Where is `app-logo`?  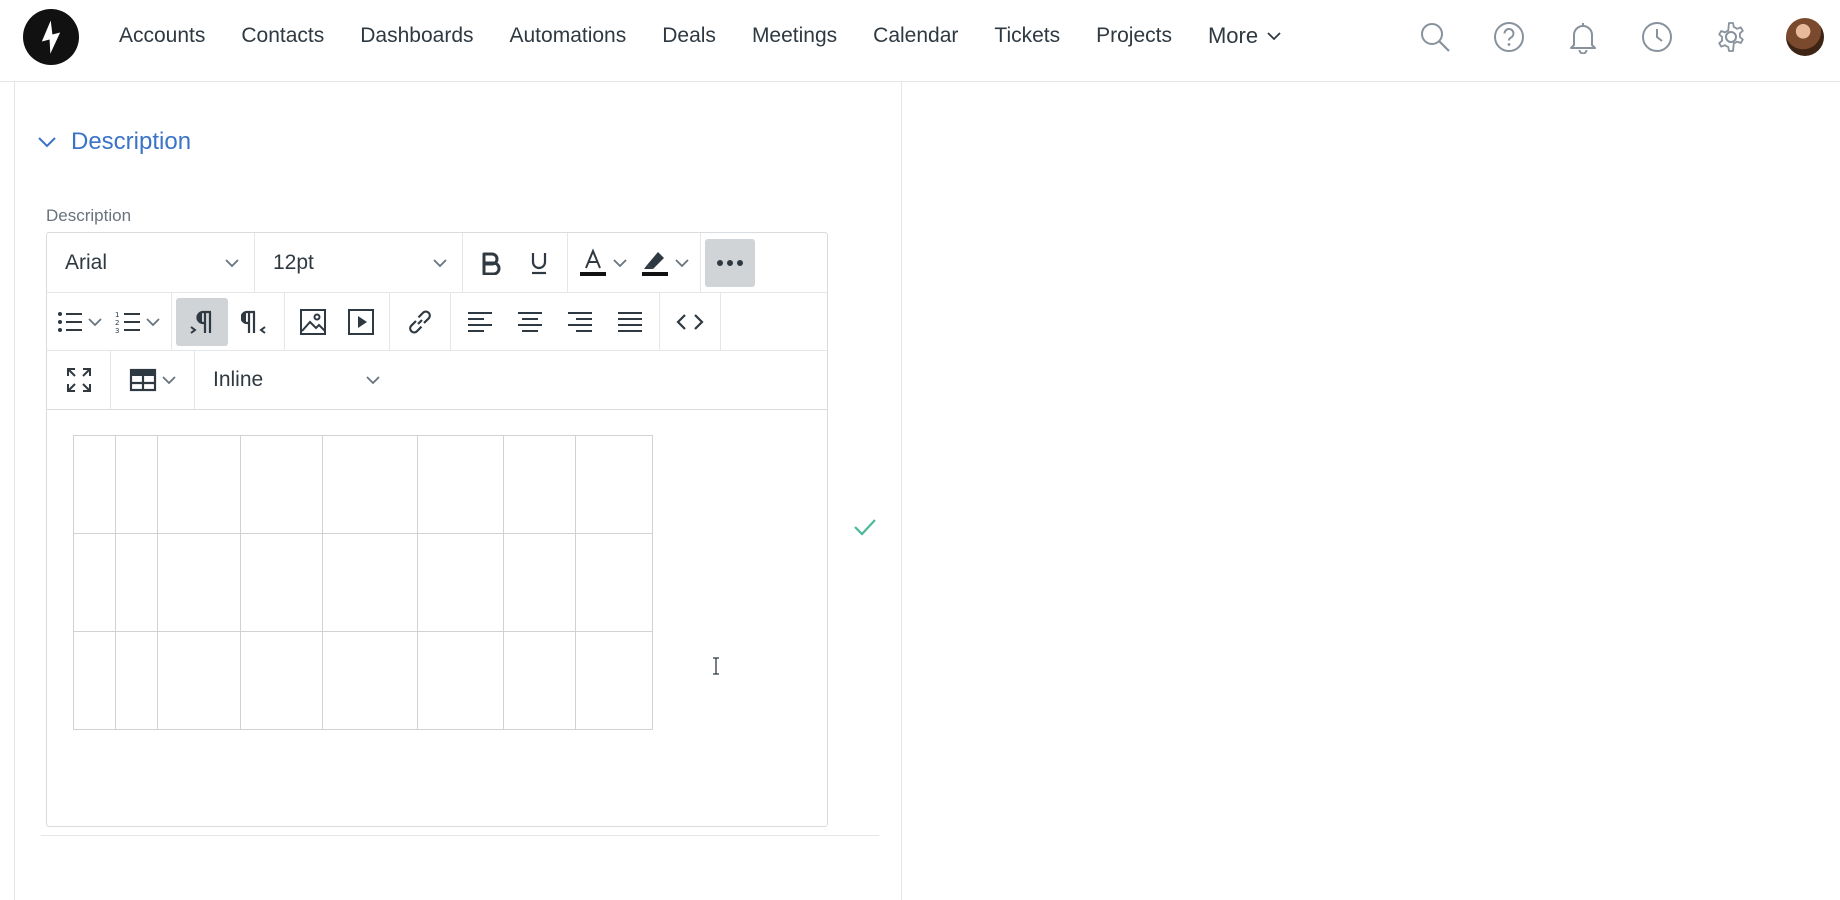 app-logo is located at coordinates (51, 37).